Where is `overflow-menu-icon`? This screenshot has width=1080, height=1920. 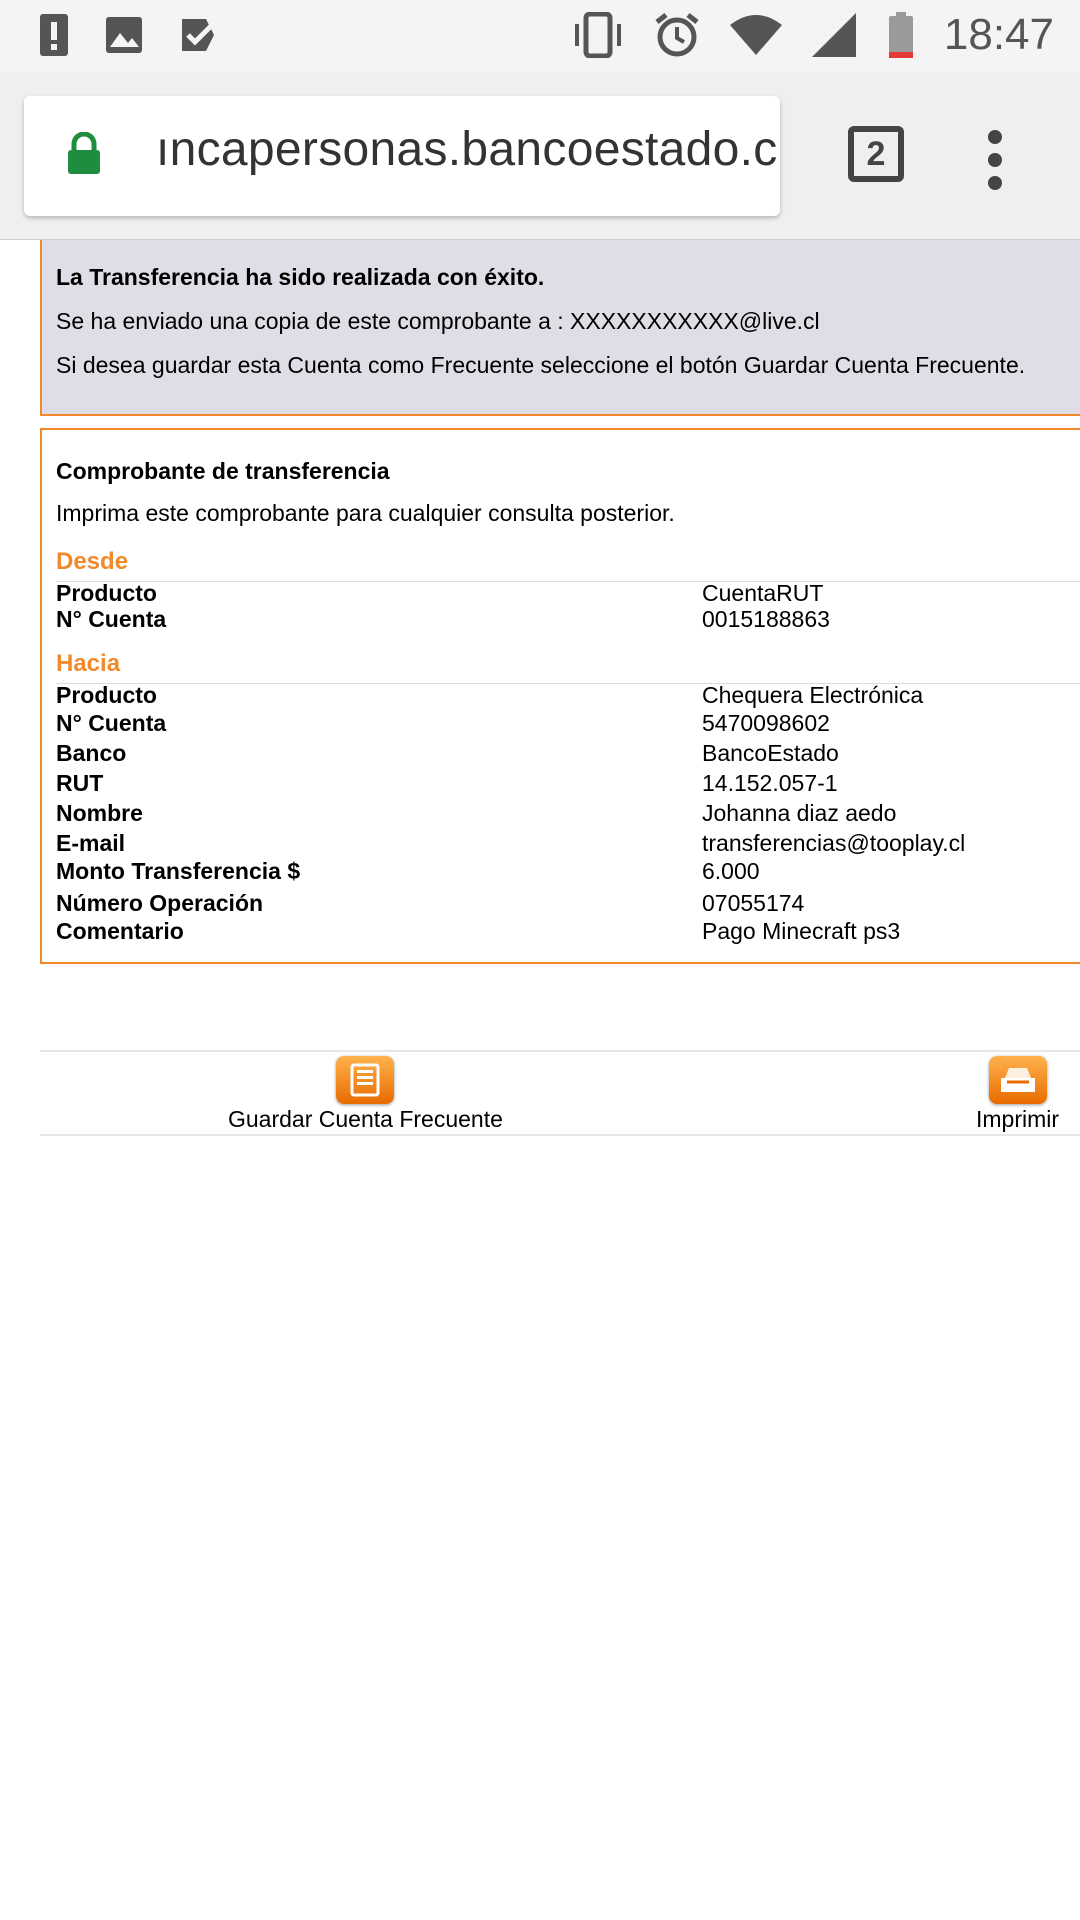 overflow-menu-icon is located at coordinates (996, 160).